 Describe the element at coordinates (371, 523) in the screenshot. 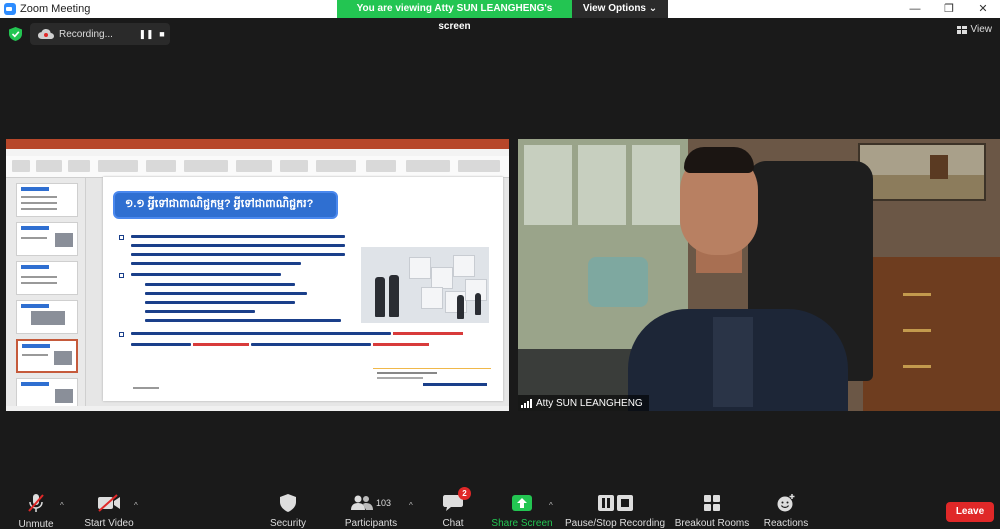

I see `participants-label: Participants` at that location.